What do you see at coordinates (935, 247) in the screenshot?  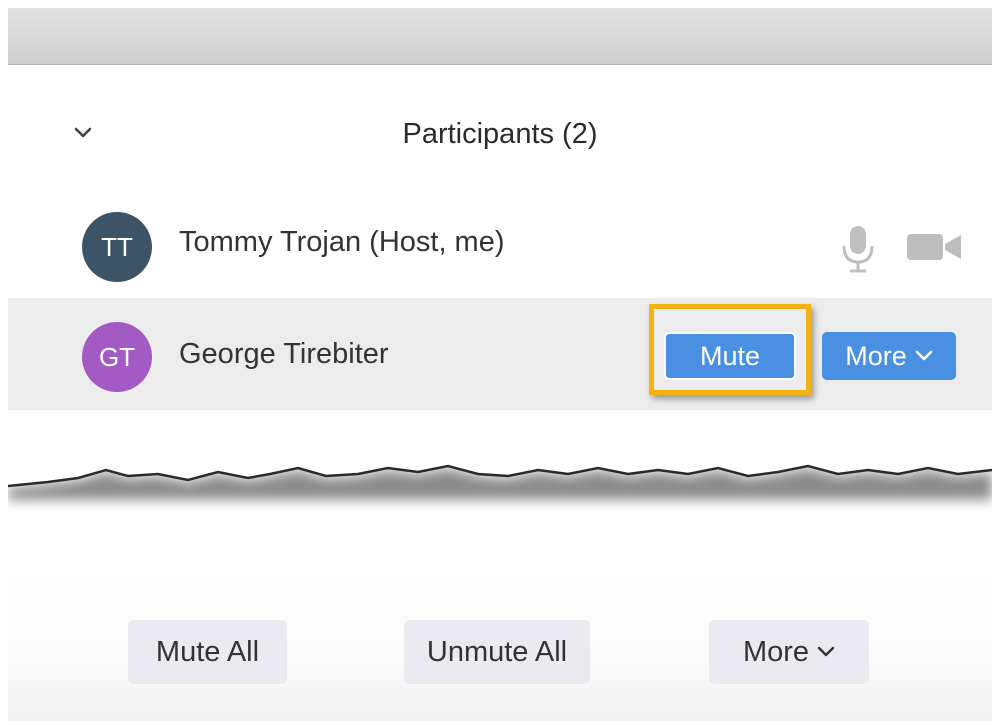 I see `video-camera-icon` at bounding box center [935, 247].